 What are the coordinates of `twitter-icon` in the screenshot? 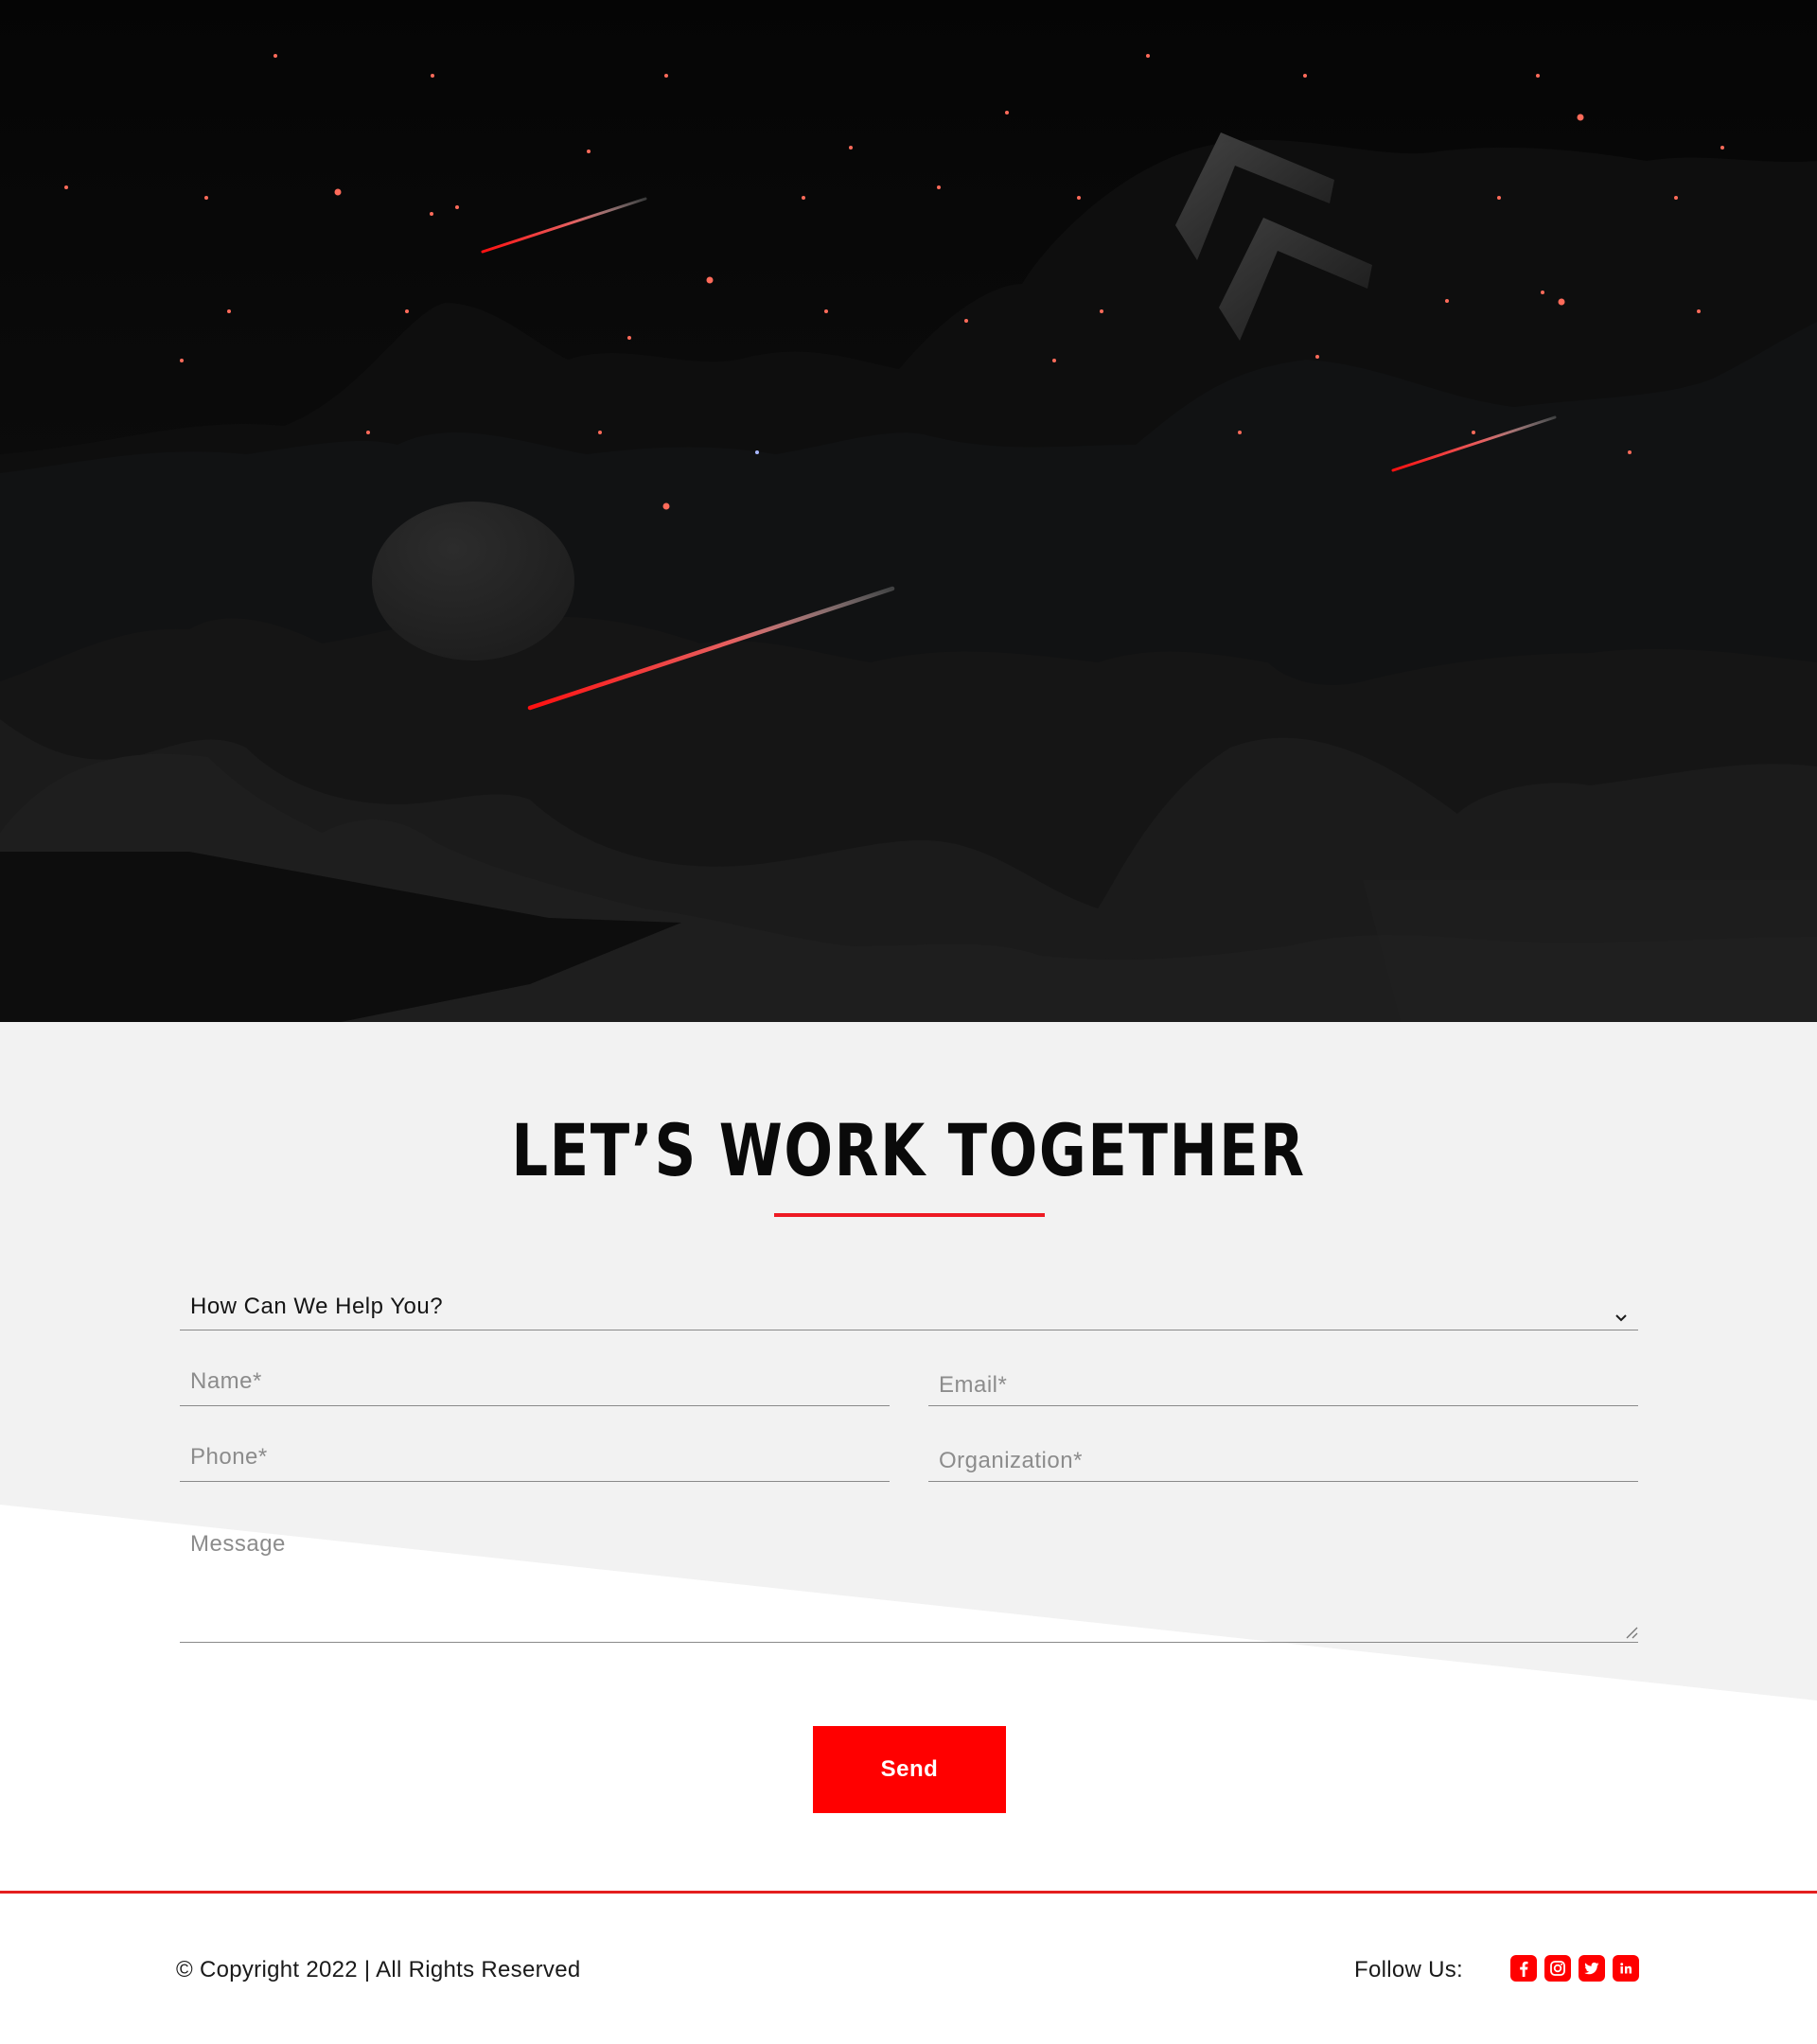 It's located at (1592, 1968).